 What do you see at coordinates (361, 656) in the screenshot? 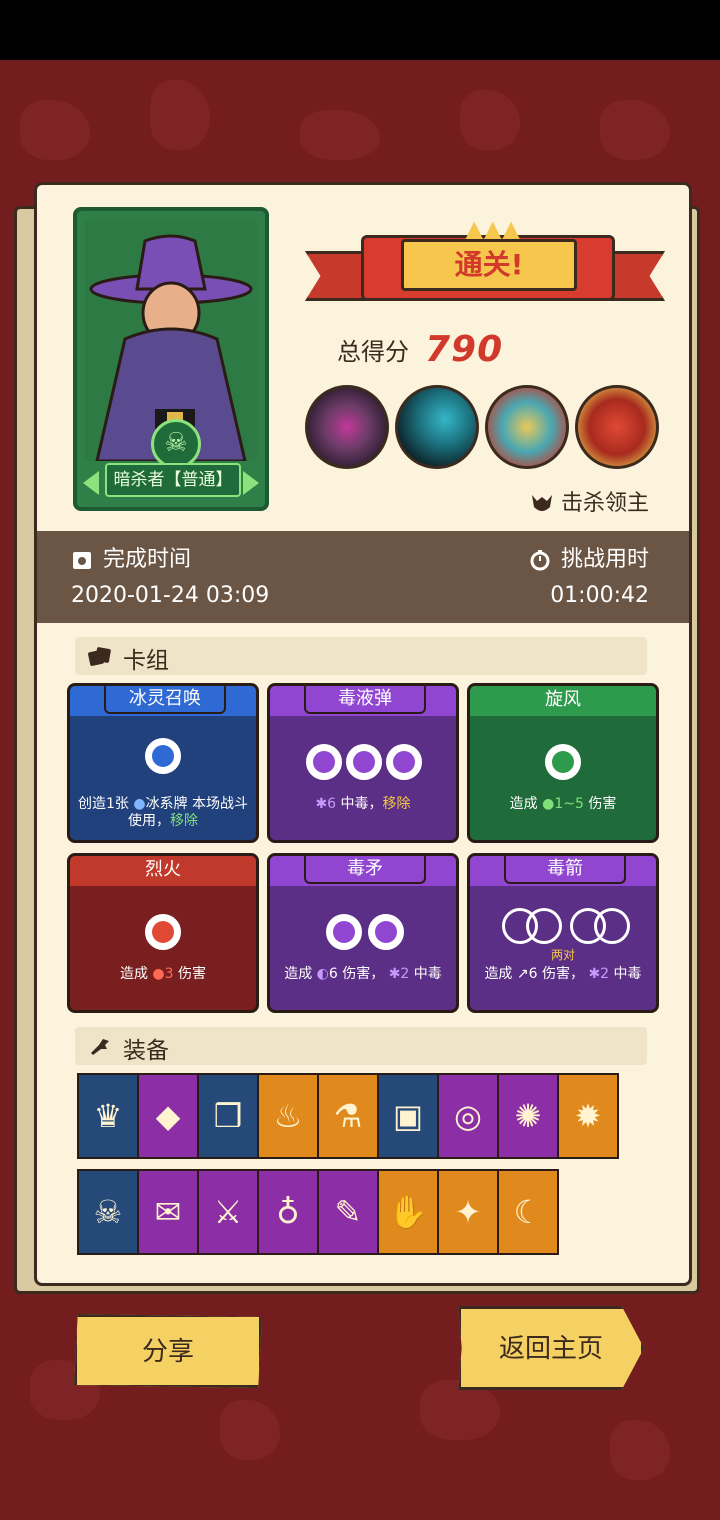
I see `deck-section-header: 卡组` at bounding box center [361, 656].